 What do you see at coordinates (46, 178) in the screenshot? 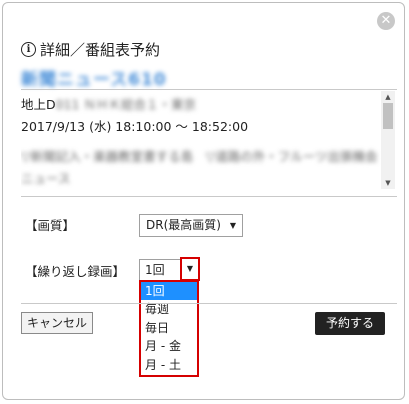
I see `program-description-2: ニュース` at bounding box center [46, 178].